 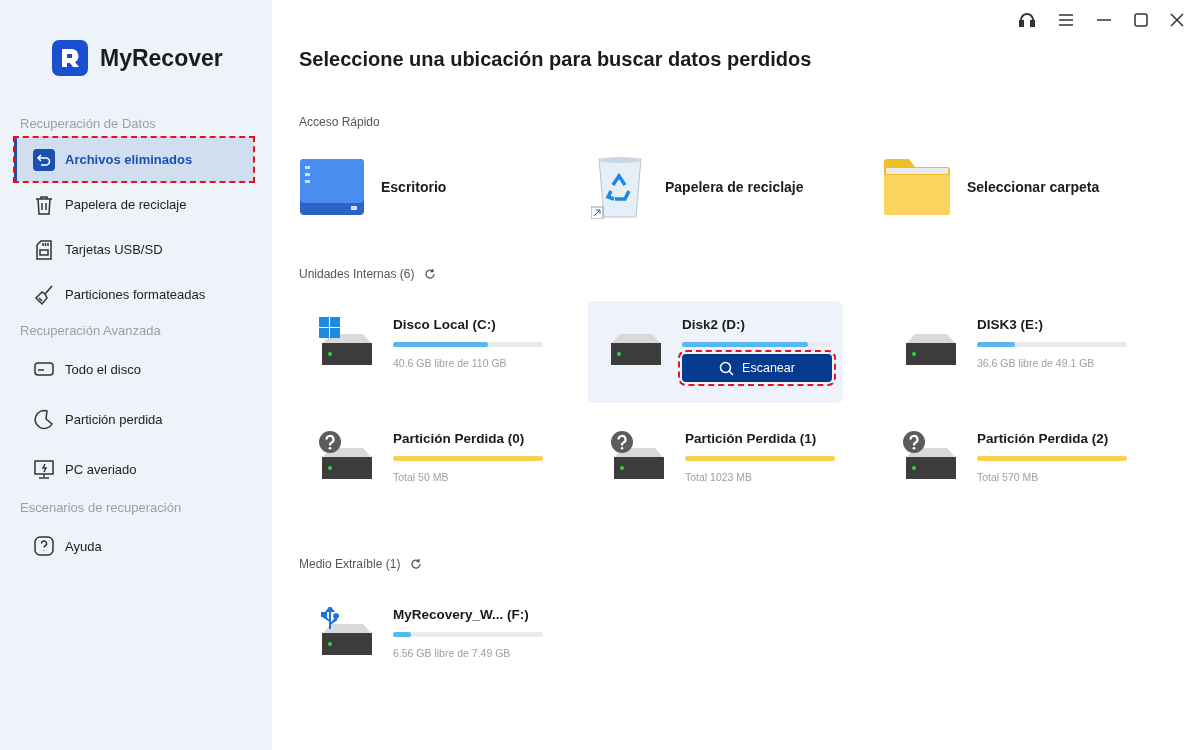 What do you see at coordinates (350, 564) in the screenshot?
I see `section-label: Medio Extraíble (1)` at bounding box center [350, 564].